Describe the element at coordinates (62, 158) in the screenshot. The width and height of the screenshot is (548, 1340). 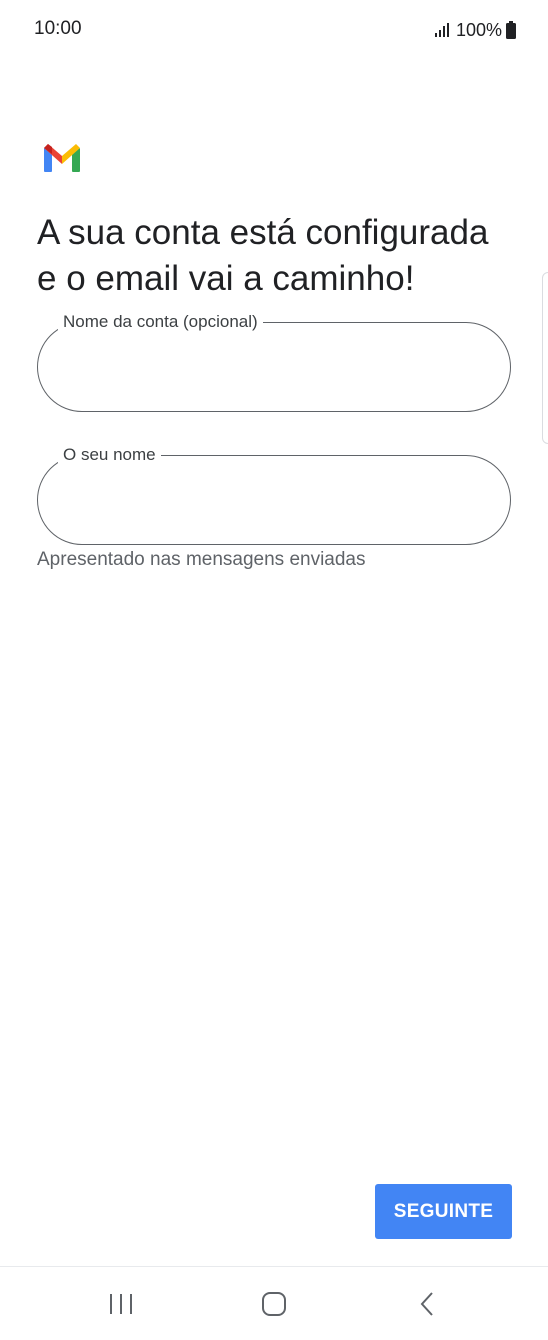
I see `gmail-logo-icon` at that location.